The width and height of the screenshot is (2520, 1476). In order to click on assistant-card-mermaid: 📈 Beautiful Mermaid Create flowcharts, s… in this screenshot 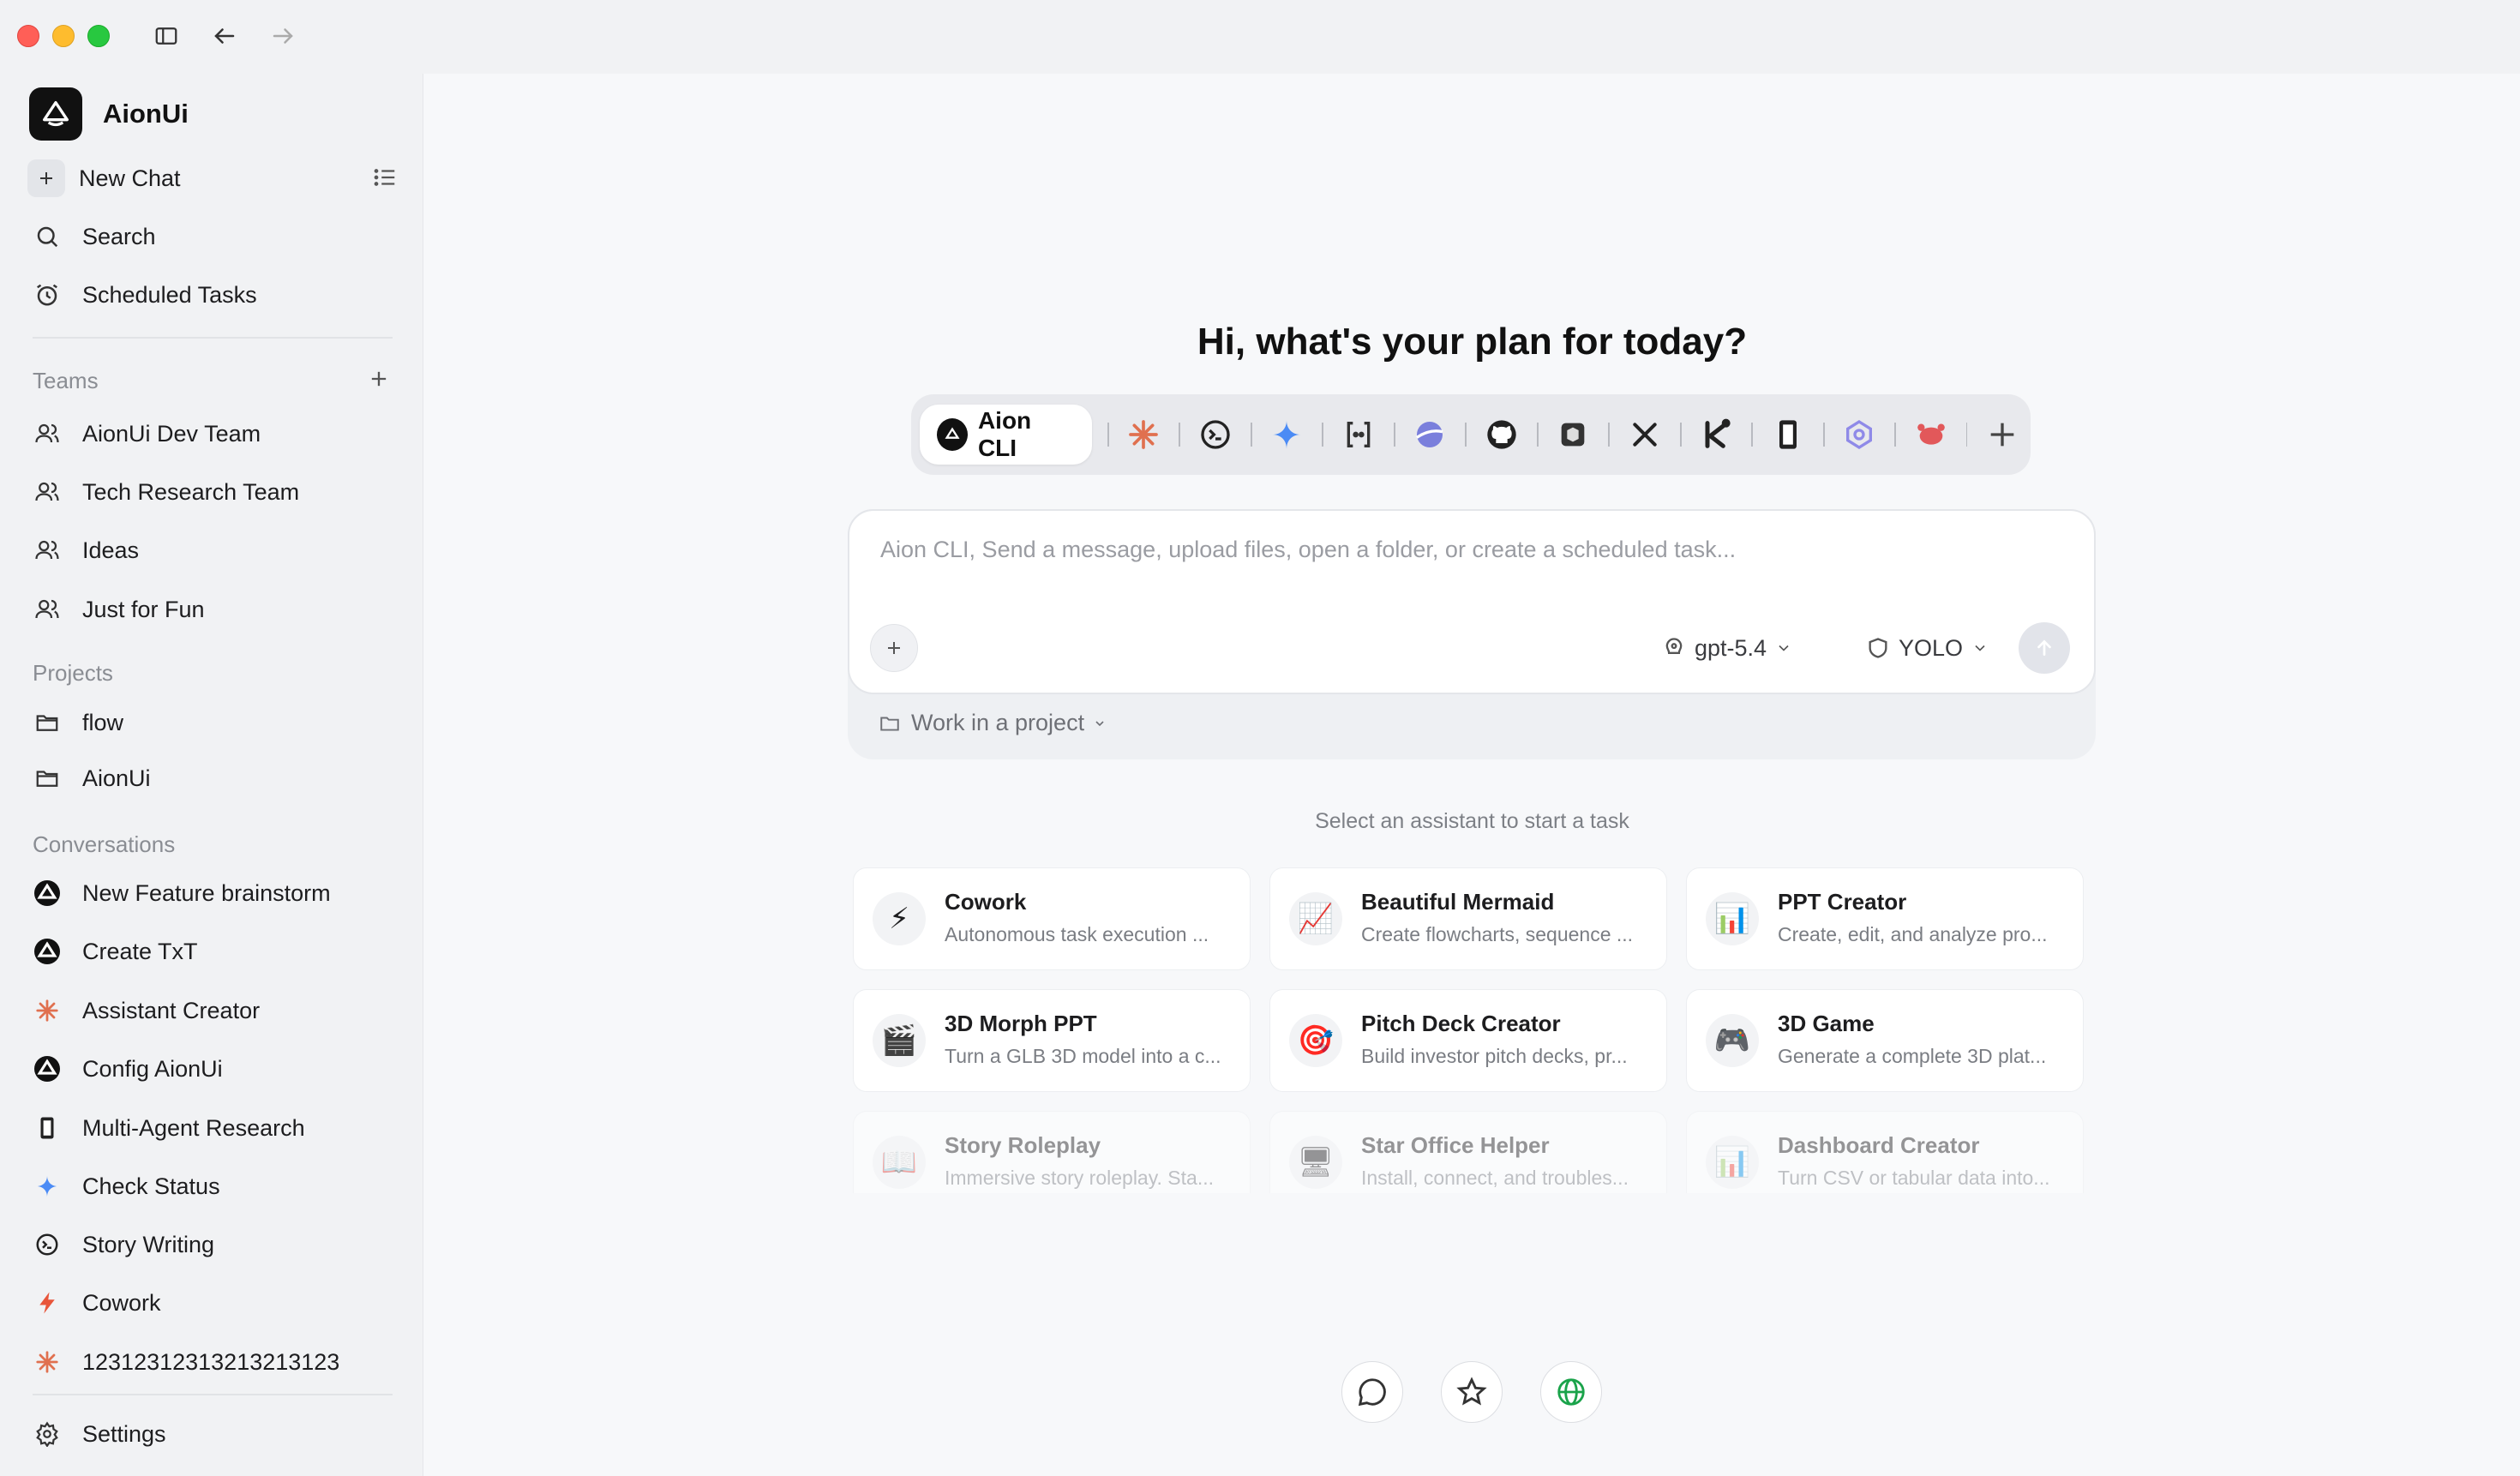, I will do `click(1468, 919)`.